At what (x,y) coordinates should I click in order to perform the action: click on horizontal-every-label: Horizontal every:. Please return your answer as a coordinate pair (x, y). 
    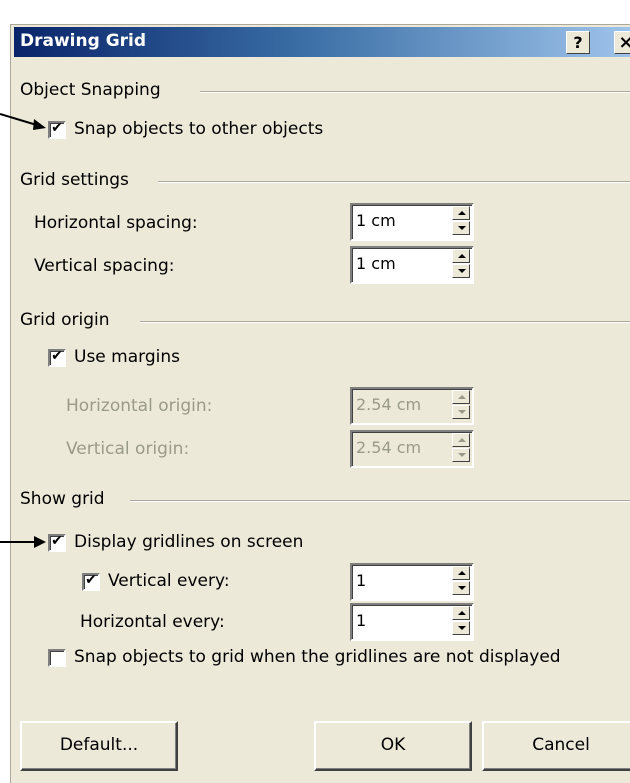
    Looking at the image, I should click on (152, 622).